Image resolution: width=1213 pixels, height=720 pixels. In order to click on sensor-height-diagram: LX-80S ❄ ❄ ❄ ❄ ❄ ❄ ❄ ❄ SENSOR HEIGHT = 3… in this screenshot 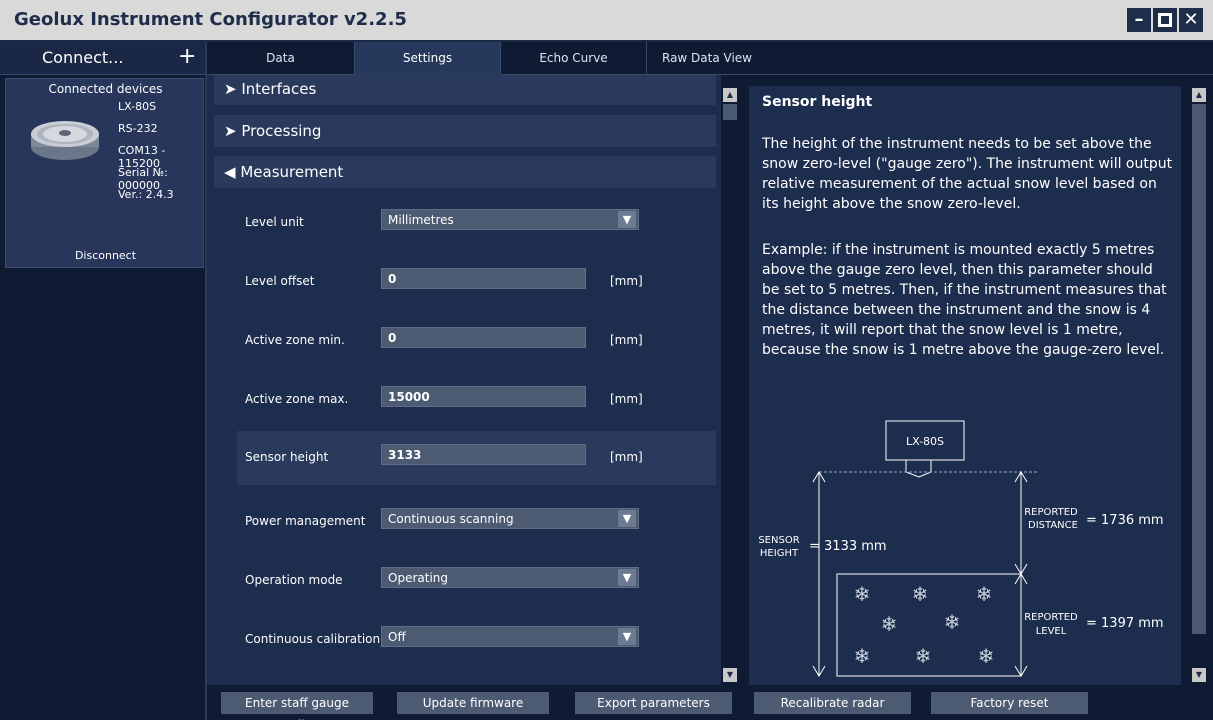, I will do `click(961, 548)`.